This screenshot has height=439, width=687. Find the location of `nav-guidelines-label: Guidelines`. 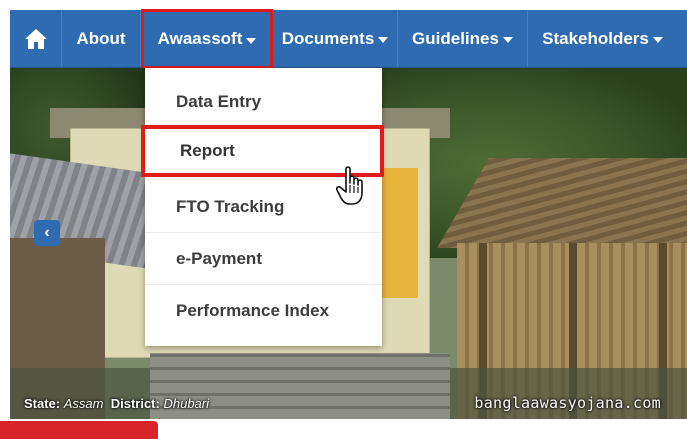

nav-guidelines-label: Guidelines is located at coordinates (455, 38).